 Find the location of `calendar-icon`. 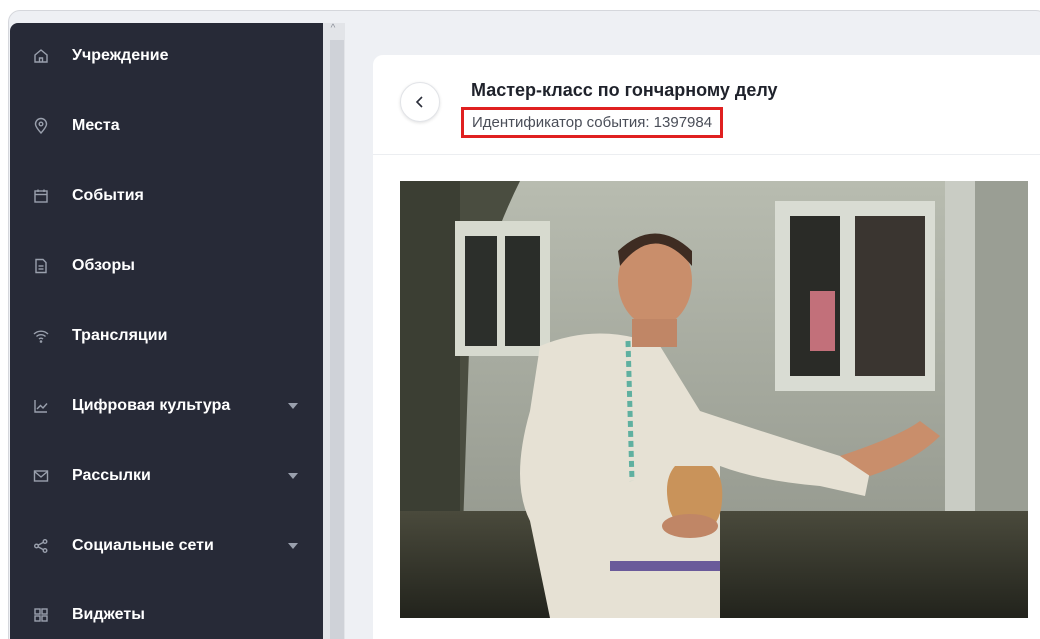

calendar-icon is located at coordinates (41, 196).